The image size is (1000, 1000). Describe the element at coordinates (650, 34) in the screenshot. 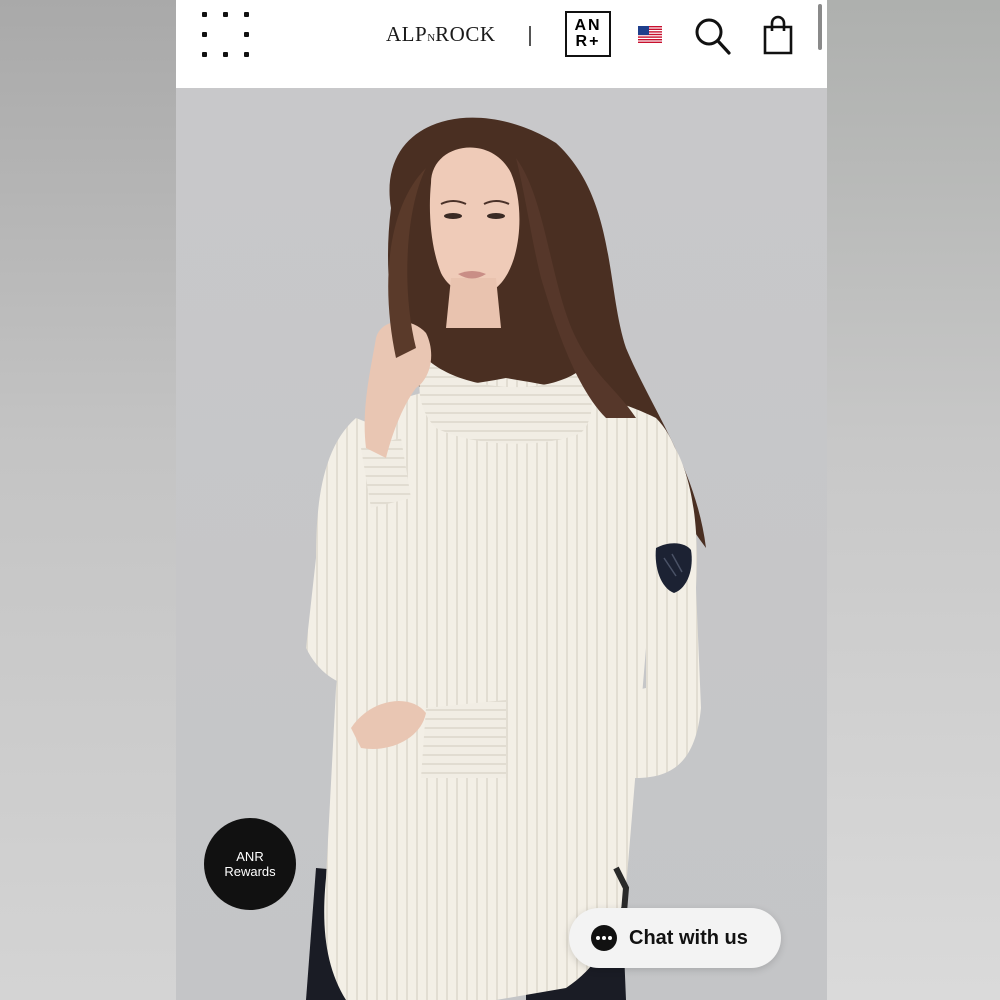

I see `us-flag-icon` at that location.